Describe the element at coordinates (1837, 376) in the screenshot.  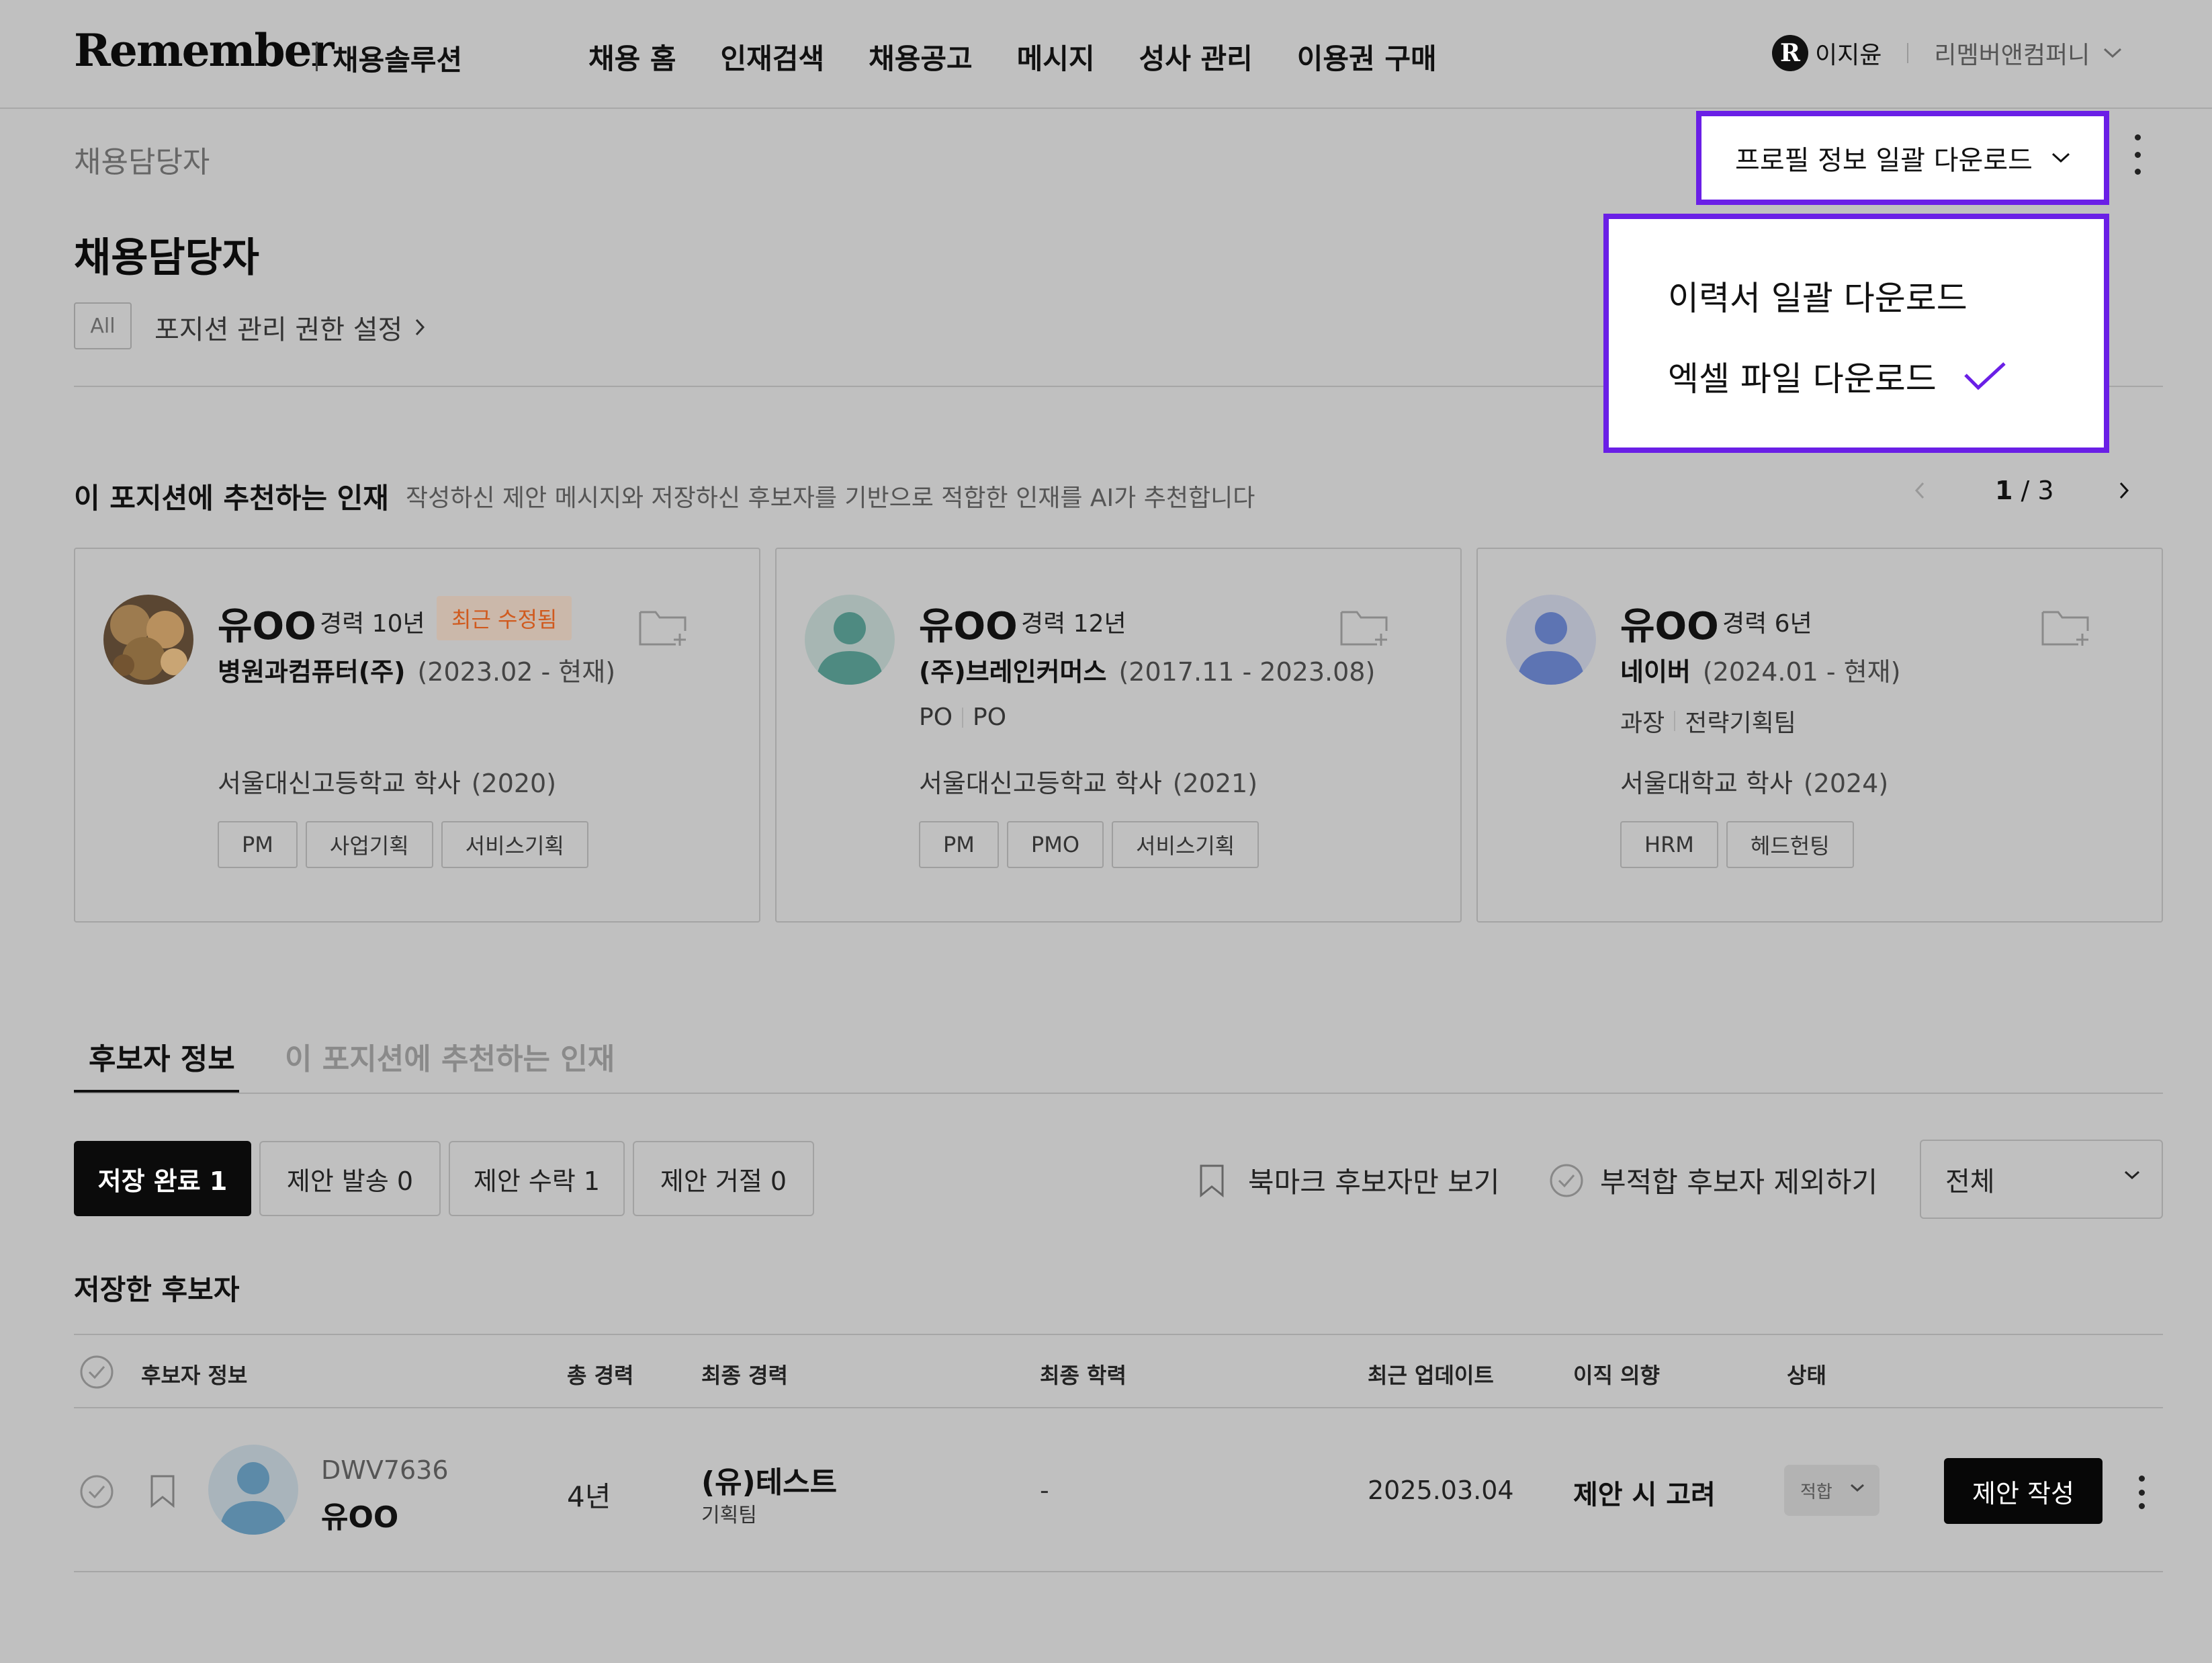
I see `menu-item-excel-download: 엑셀 파일 다운로드` at that location.